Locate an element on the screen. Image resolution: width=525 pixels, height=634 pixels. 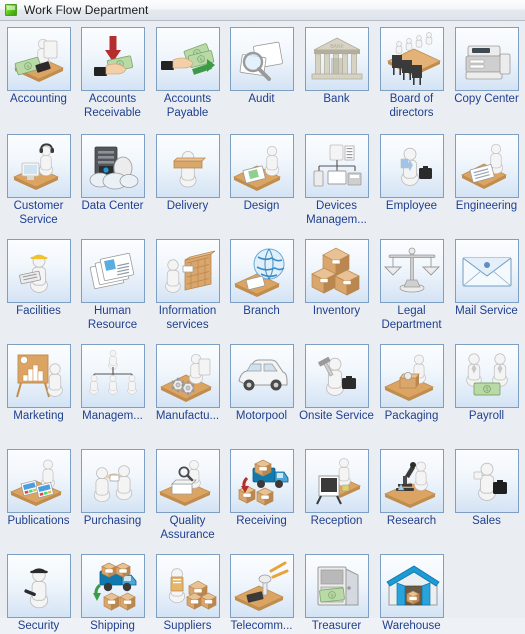
person-carrying-box-icon is located at coordinates (187, 166).